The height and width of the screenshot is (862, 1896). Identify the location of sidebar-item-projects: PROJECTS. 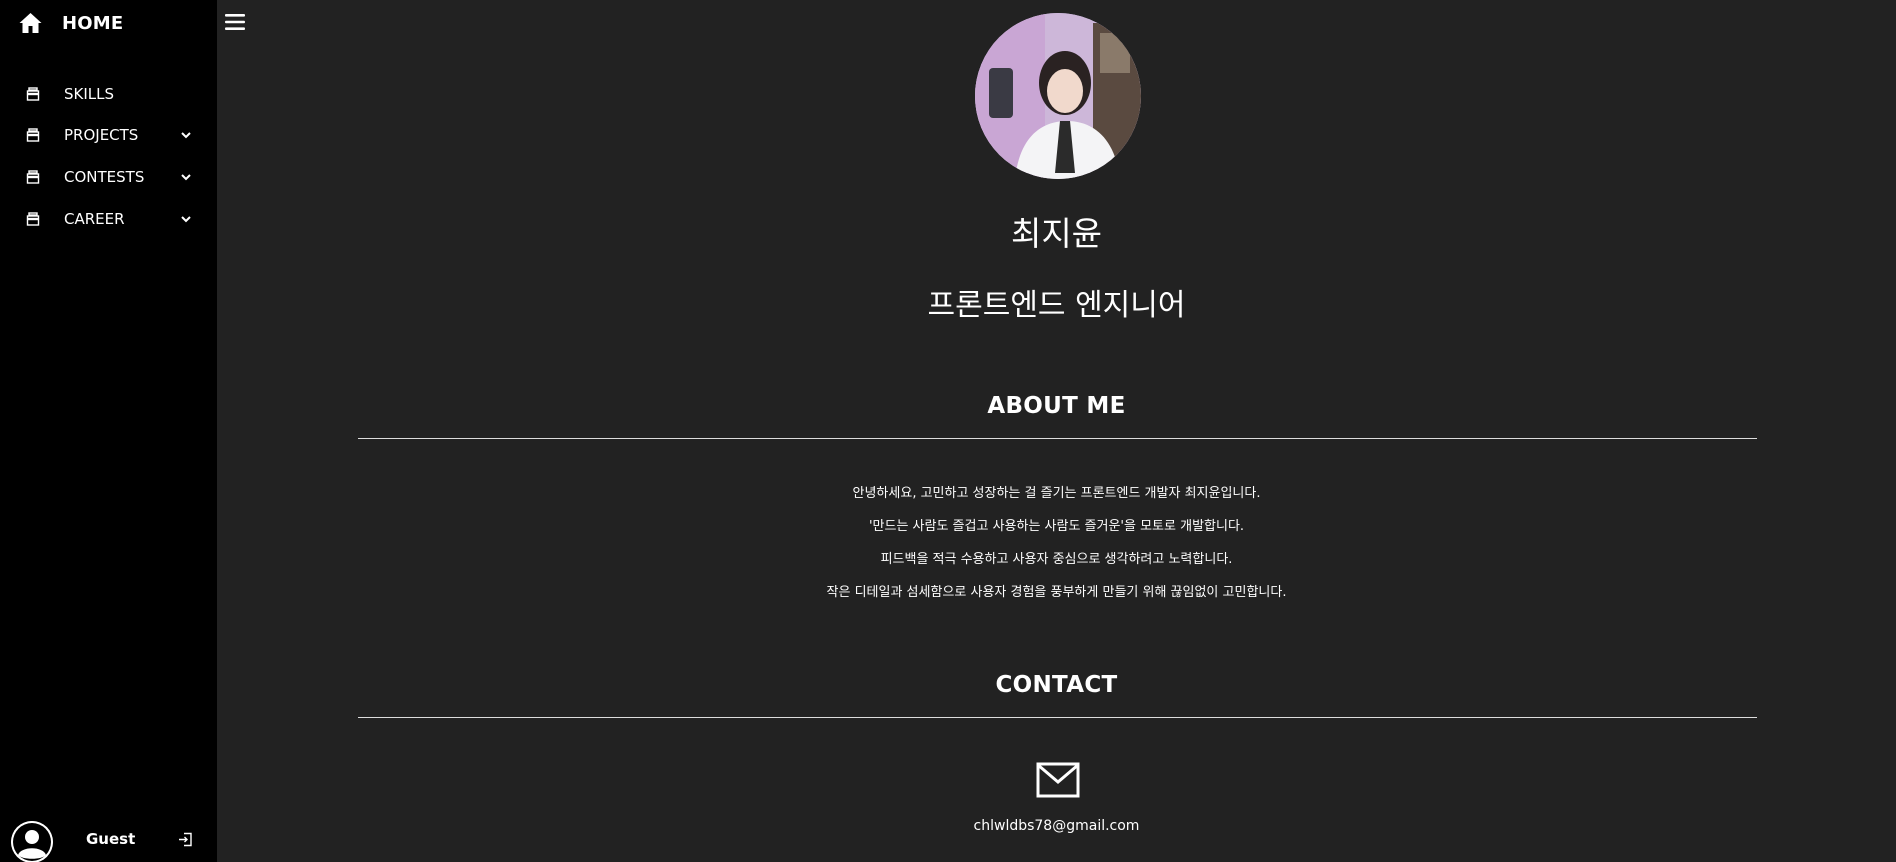
(109, 135).